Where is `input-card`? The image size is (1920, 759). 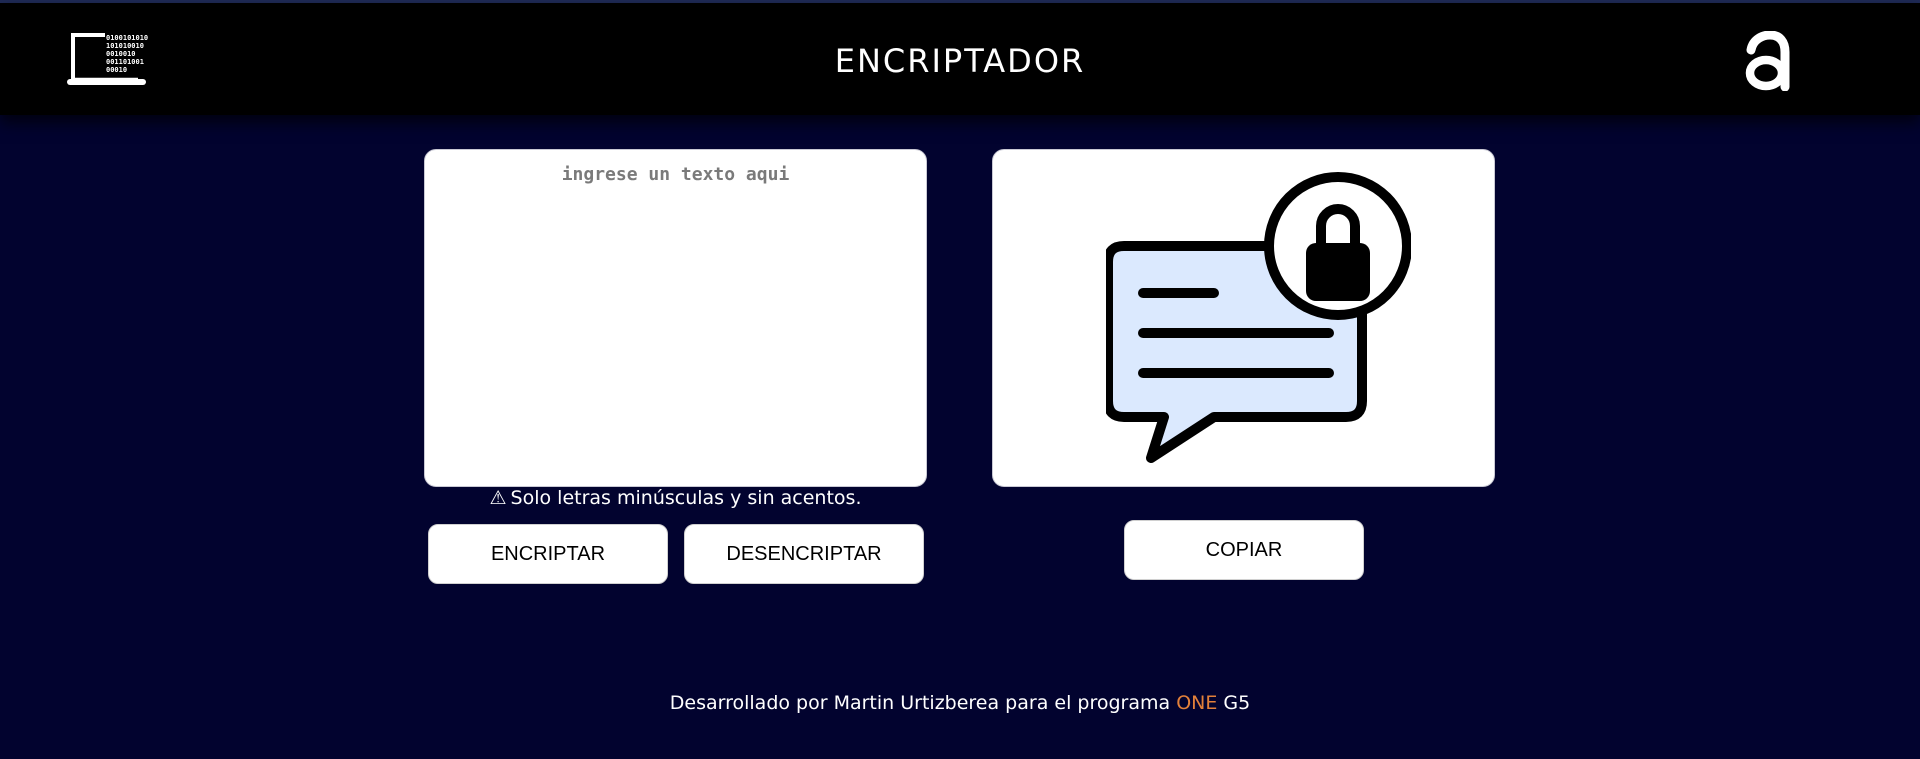 input-card is located at coordinates (675, 318).